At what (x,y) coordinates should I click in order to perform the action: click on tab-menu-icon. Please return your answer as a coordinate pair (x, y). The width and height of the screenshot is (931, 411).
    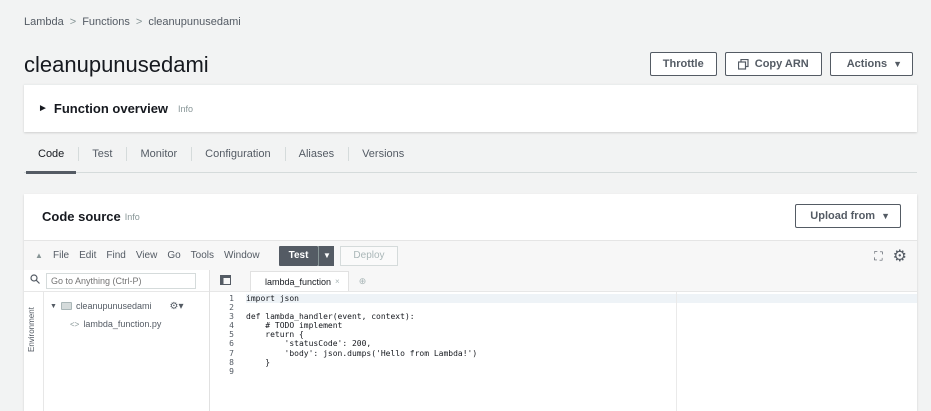
    Looking at the image, I should click on (225, 280).